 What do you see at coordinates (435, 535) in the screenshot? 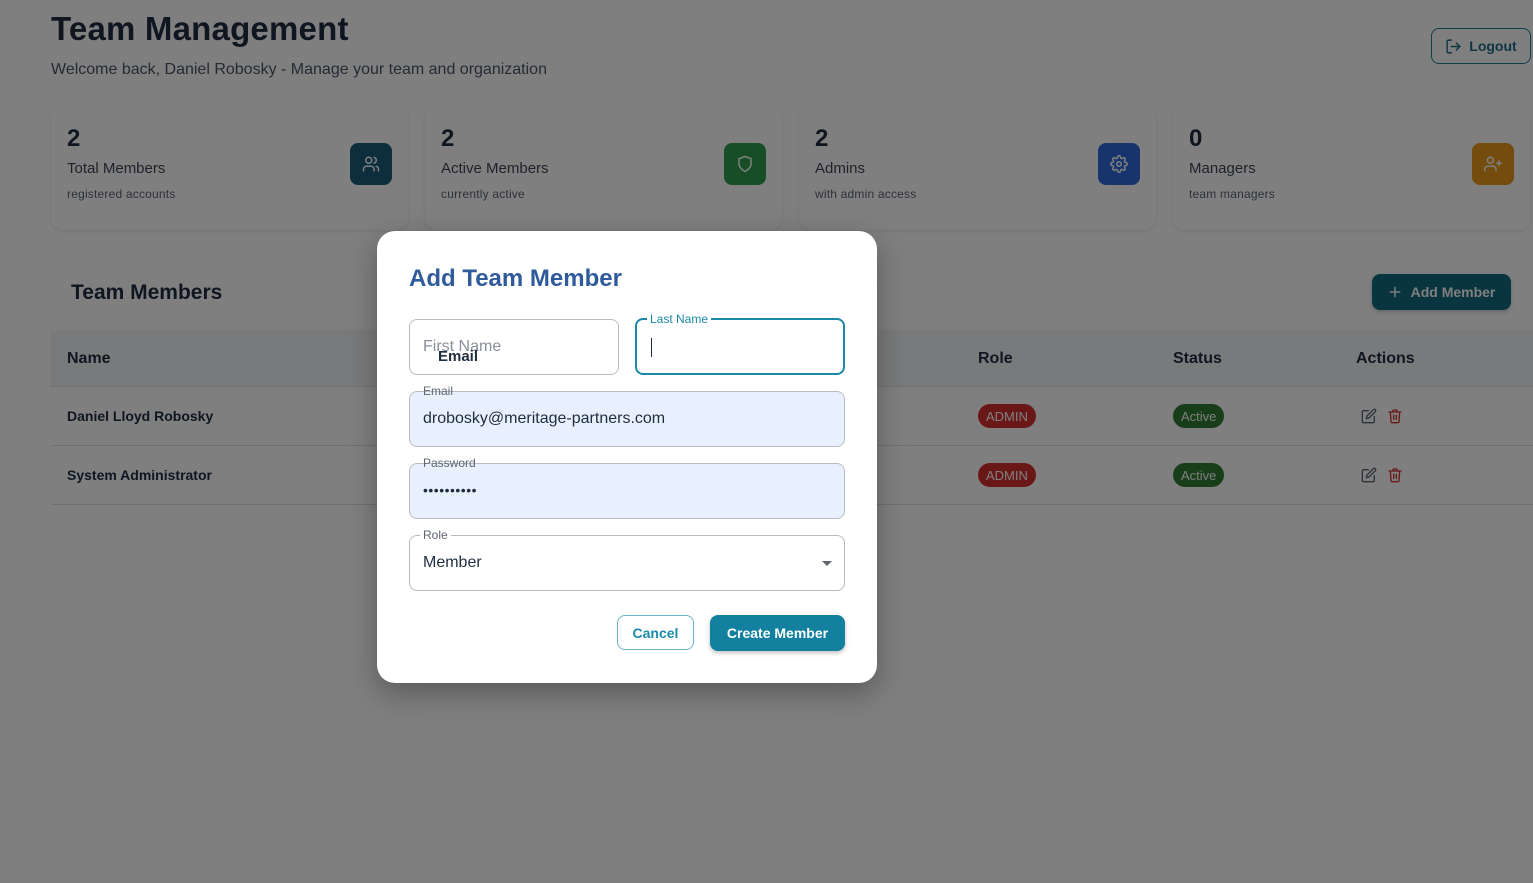
I see `role-label: Role` at bounding box center [435, 535].